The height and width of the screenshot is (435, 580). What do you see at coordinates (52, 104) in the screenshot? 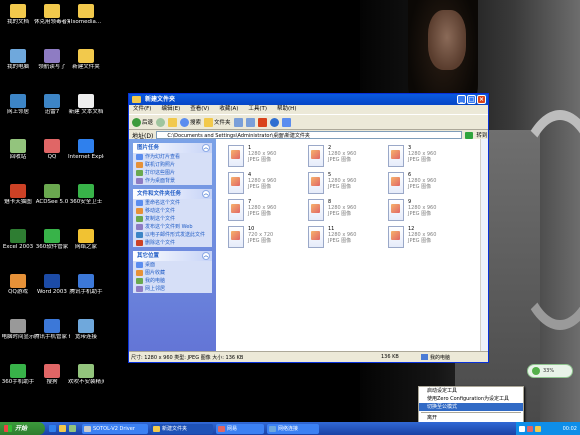
I see `desktop-icon: 迅雷7` at bounding box center [52, 104].